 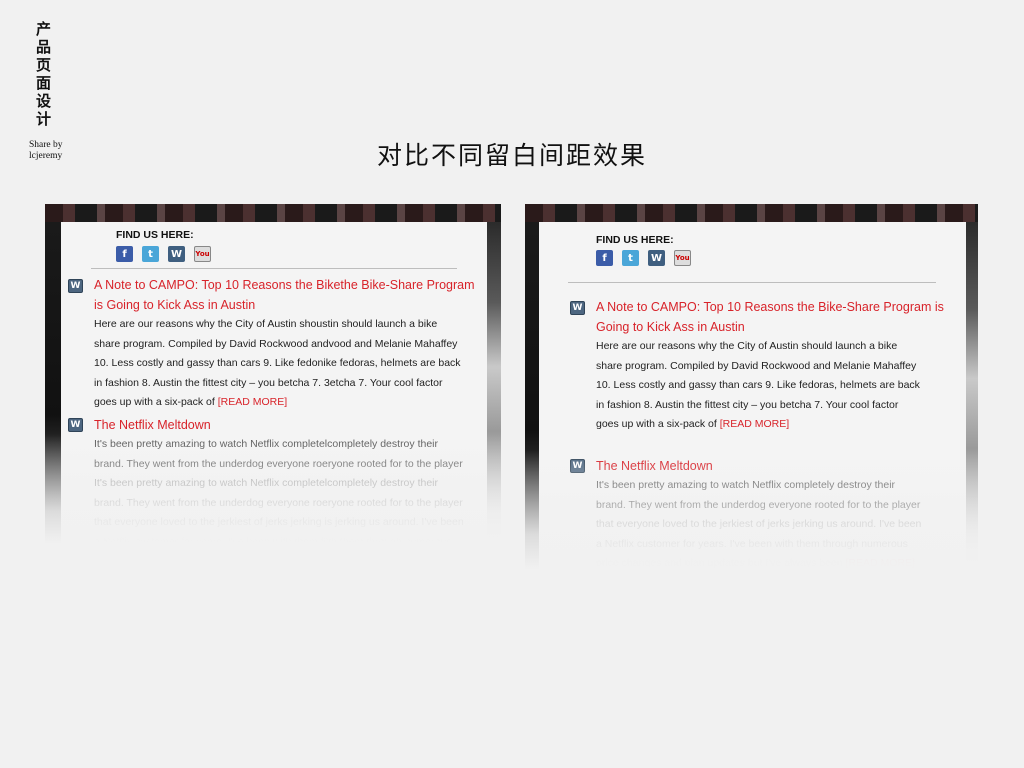 I want to click on slide-title: 对比不同留白间距效果, so click(x=511, y=155).